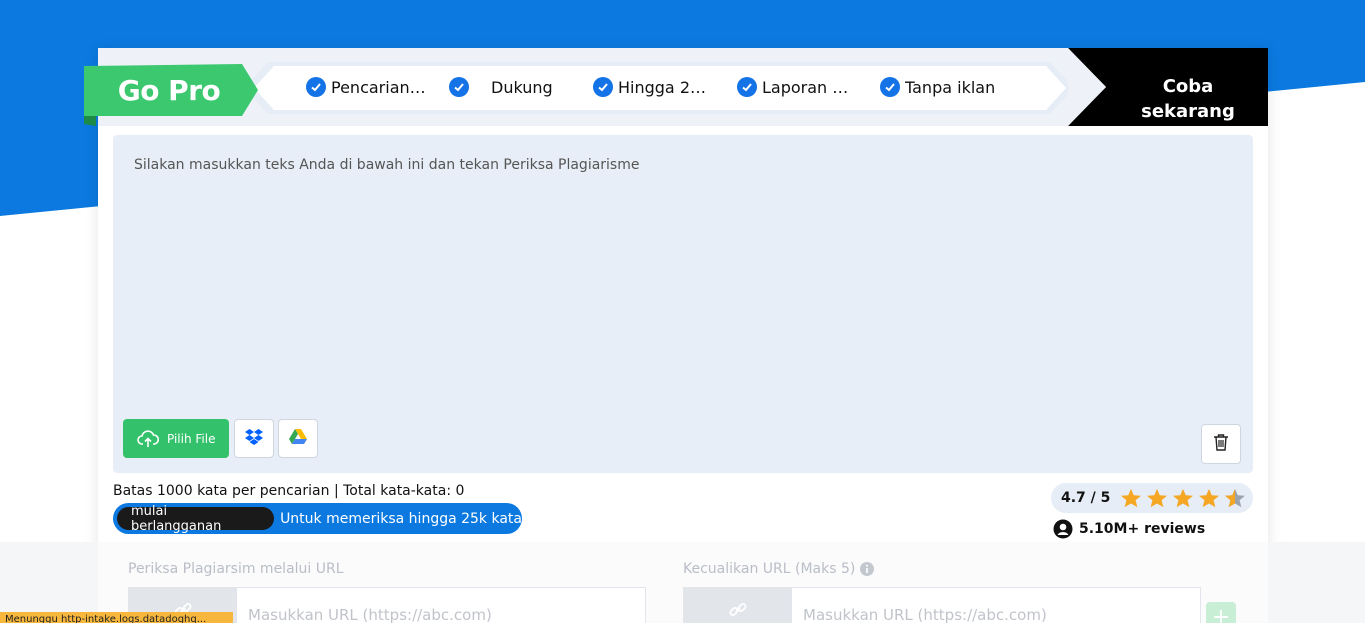 The height and width of the screenshot is (623, 1365). What do you see at coordinates (370, 614) in the screenshot?
I see `url-input-placeholder: Masukkan URL (https://abc.com)` at bounding box center [370, 614].